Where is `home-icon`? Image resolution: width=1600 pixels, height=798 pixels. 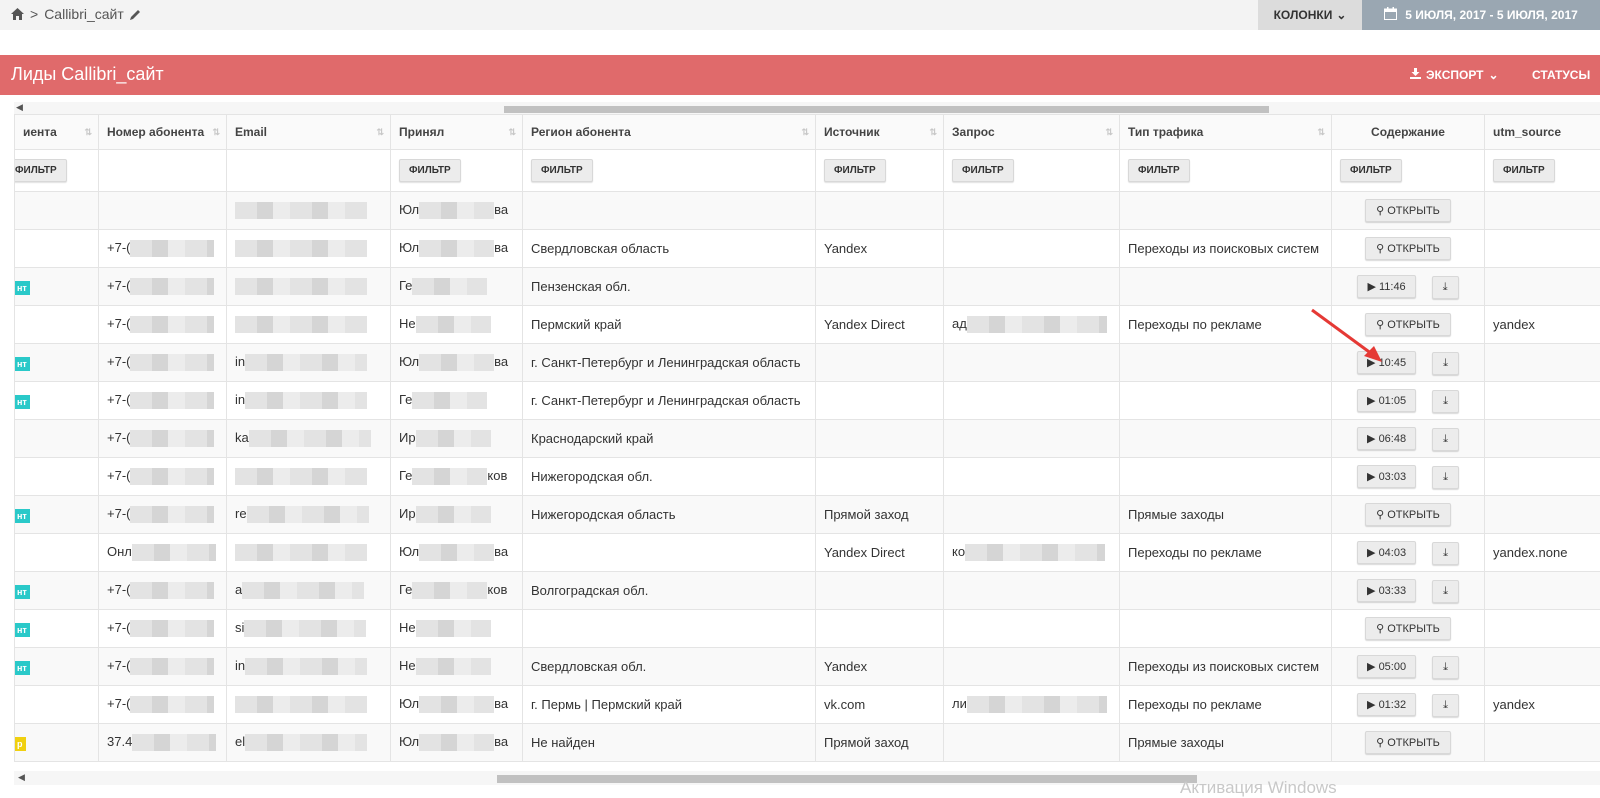
home-icon is located at coordinates (17, 14).